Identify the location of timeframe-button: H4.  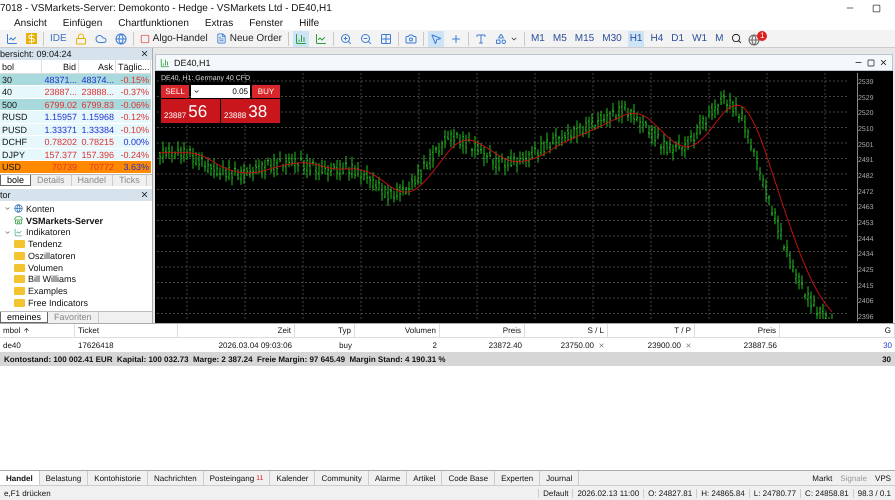
(657, 38).